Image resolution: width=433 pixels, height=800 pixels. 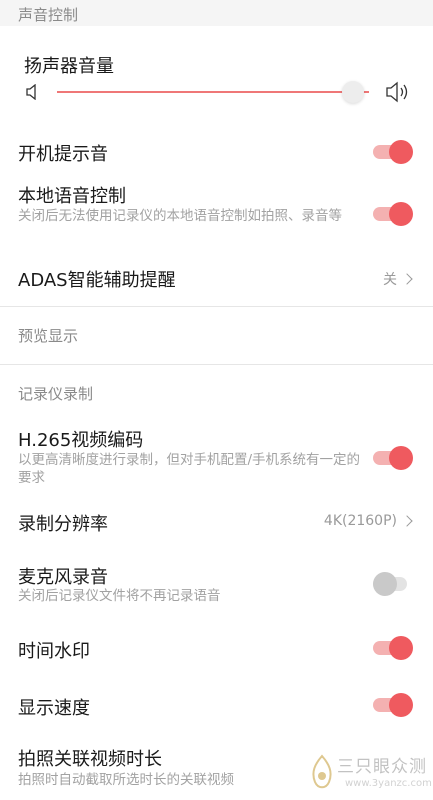 What do you see at coordinates (393, 584) in the screenshot?
I see `mic-toggle` at bounding box center [393, 584].